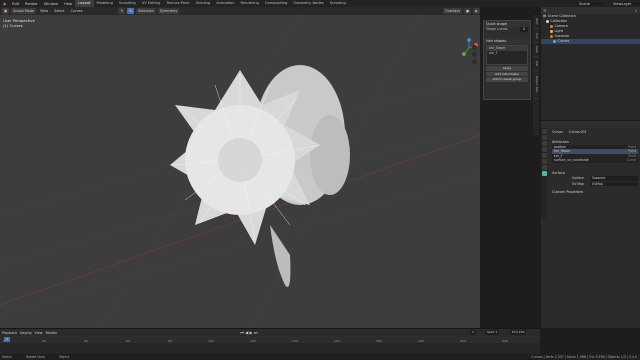 Image resolution: width=640 pixels, height=360 pixels. Describe the element at coordinates (276, 3) in the screenshot. I see `tab-compositing: Compositing` at that location.